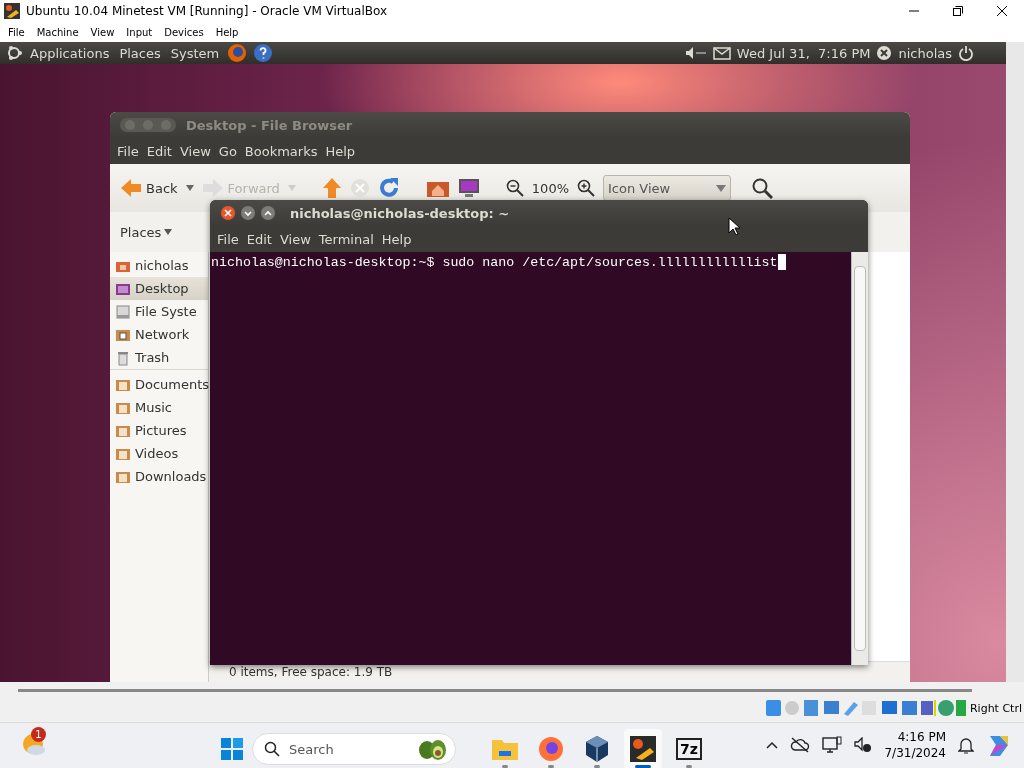  What do you see at coordinates (432, 749) in the screenshot?
I see `avocado-icon` at bounding box center [432, 749].